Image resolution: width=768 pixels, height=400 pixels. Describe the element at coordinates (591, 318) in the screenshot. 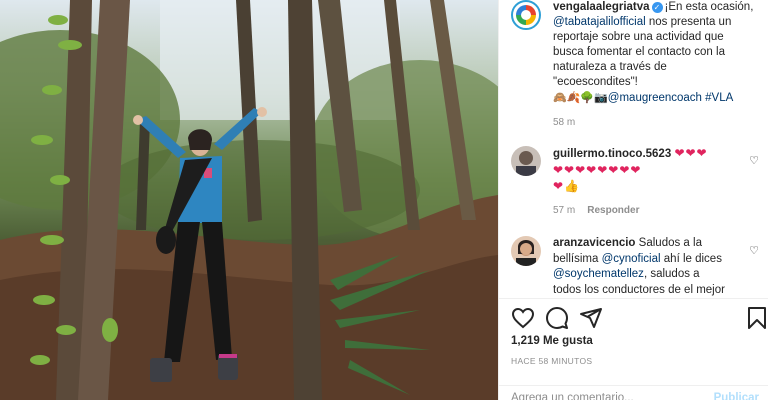

I see `share-icon` at that location.